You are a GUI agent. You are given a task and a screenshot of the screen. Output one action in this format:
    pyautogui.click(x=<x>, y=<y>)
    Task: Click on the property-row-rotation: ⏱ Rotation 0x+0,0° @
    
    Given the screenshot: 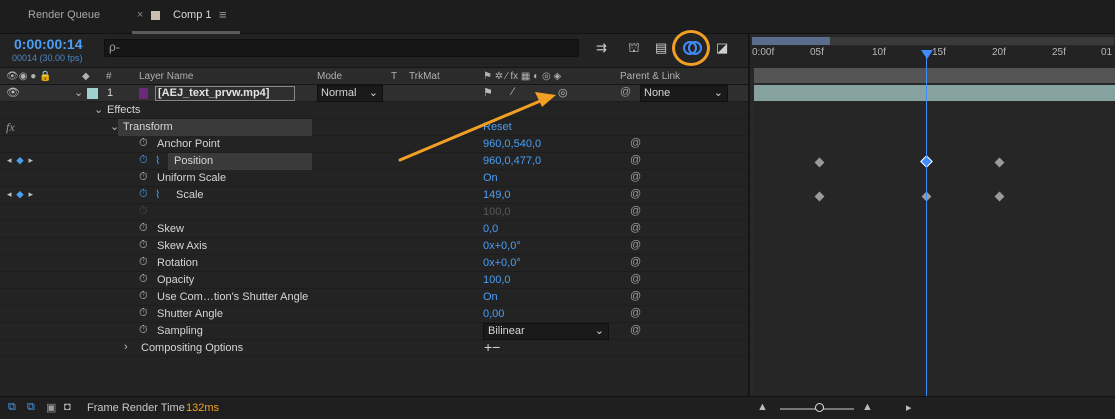 What is the action you would take?
    pyautogui.click(x=374, y=263)
    